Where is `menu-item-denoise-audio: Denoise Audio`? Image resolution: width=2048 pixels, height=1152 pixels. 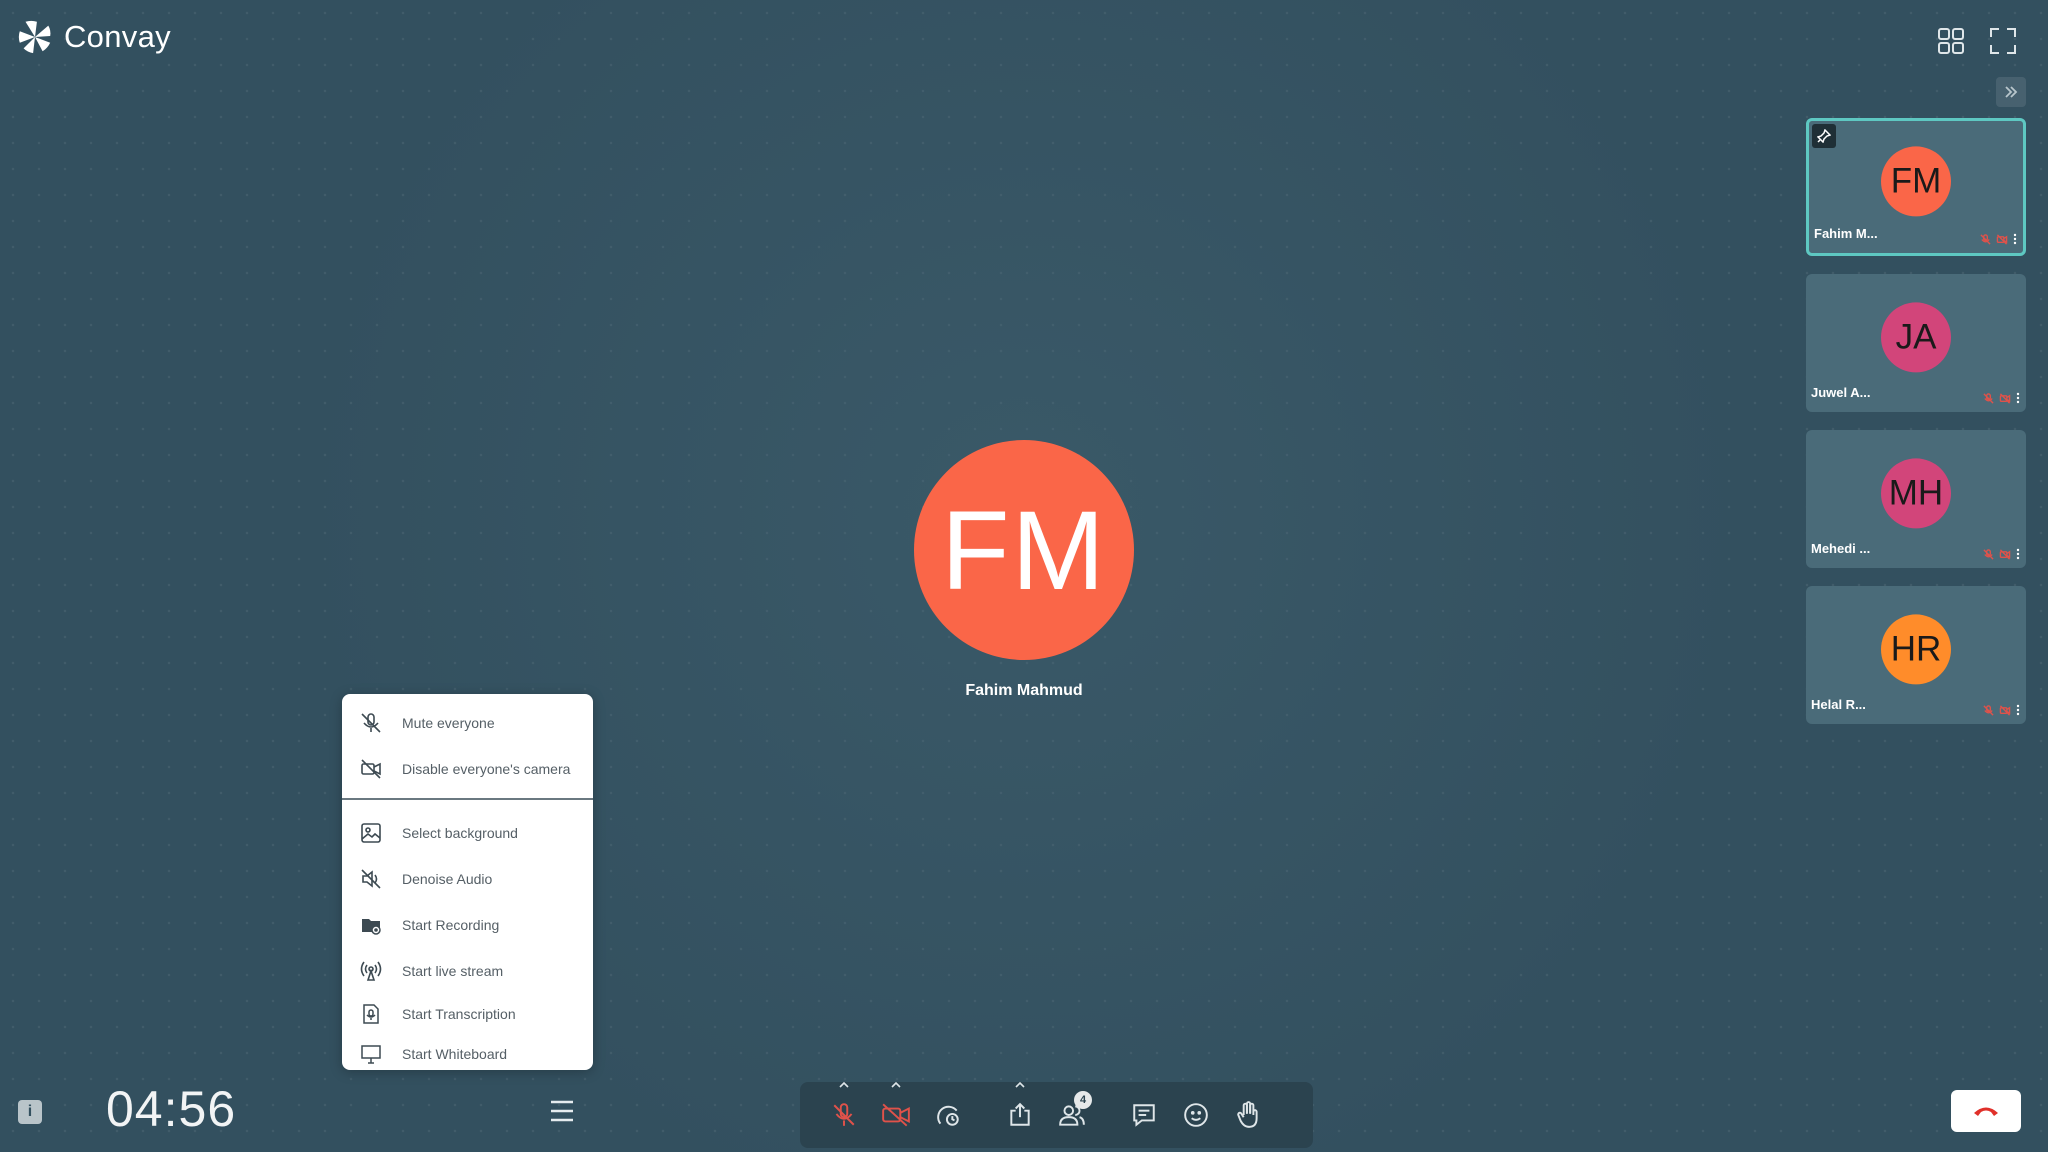 menu-item-denoise-audio: Denoise Audio is located at coordinates (467, 879).